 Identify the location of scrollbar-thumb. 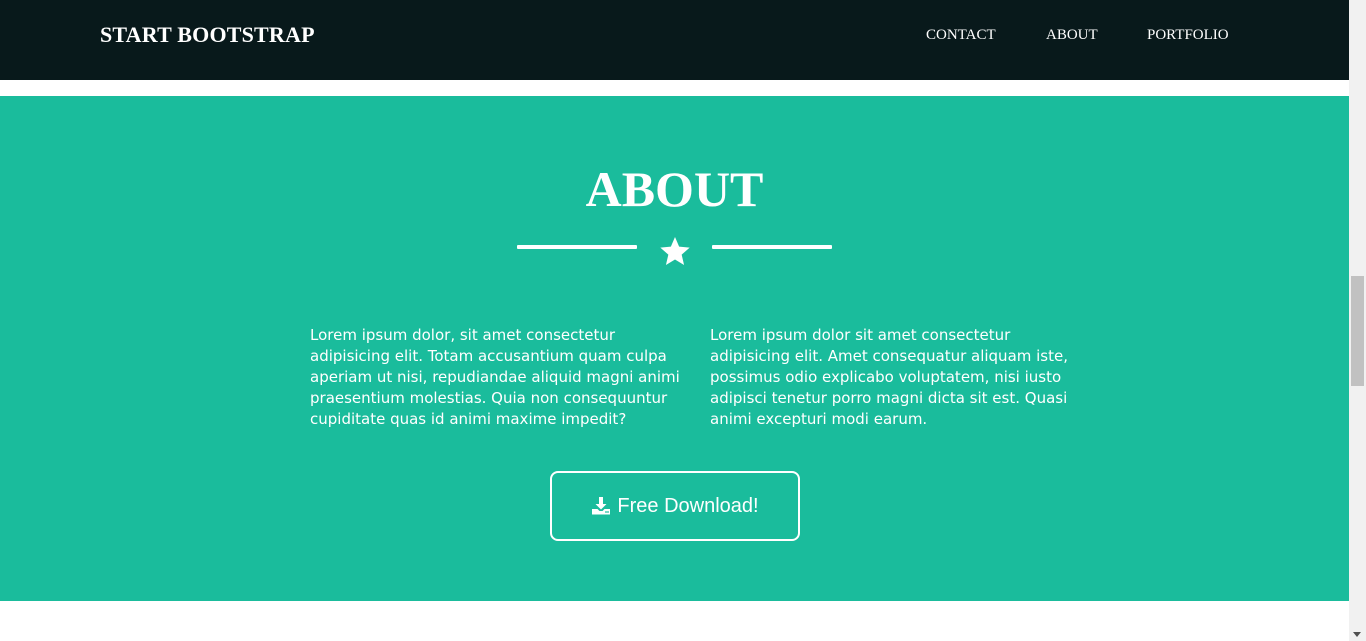
(1357, 331).